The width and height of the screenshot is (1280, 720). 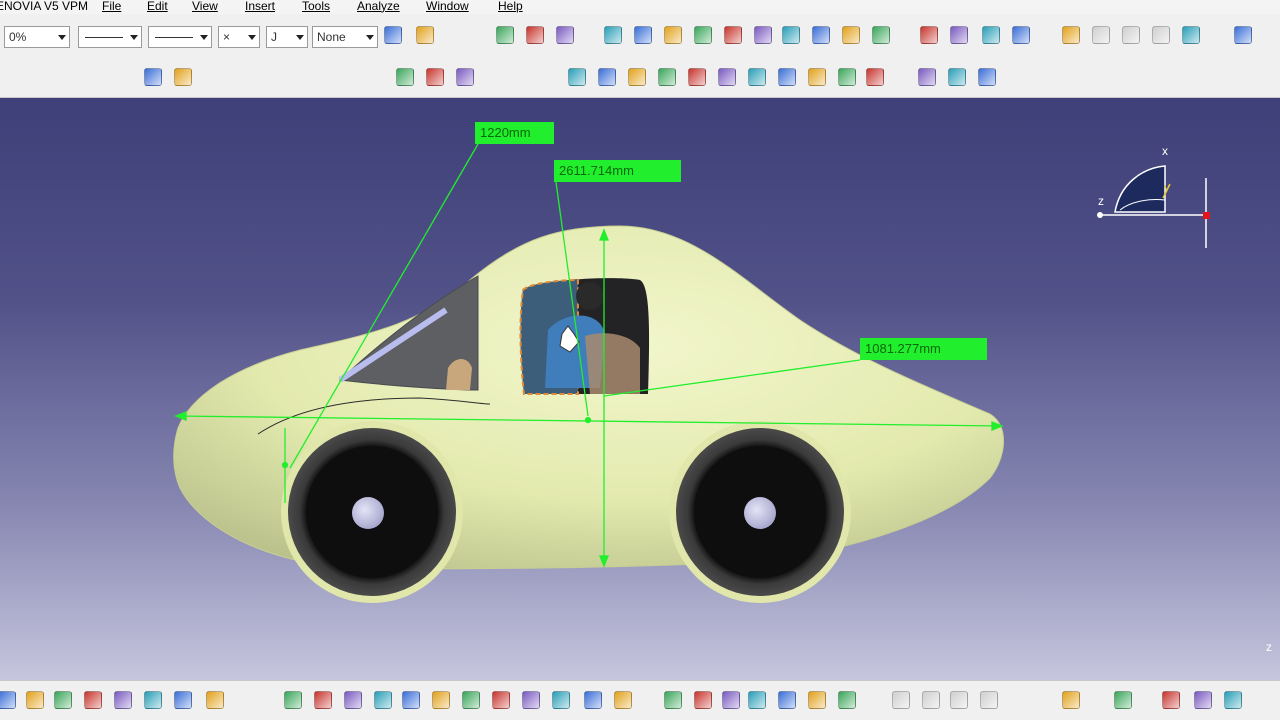 I want to click on print-icon, so click(x=35, y=700).